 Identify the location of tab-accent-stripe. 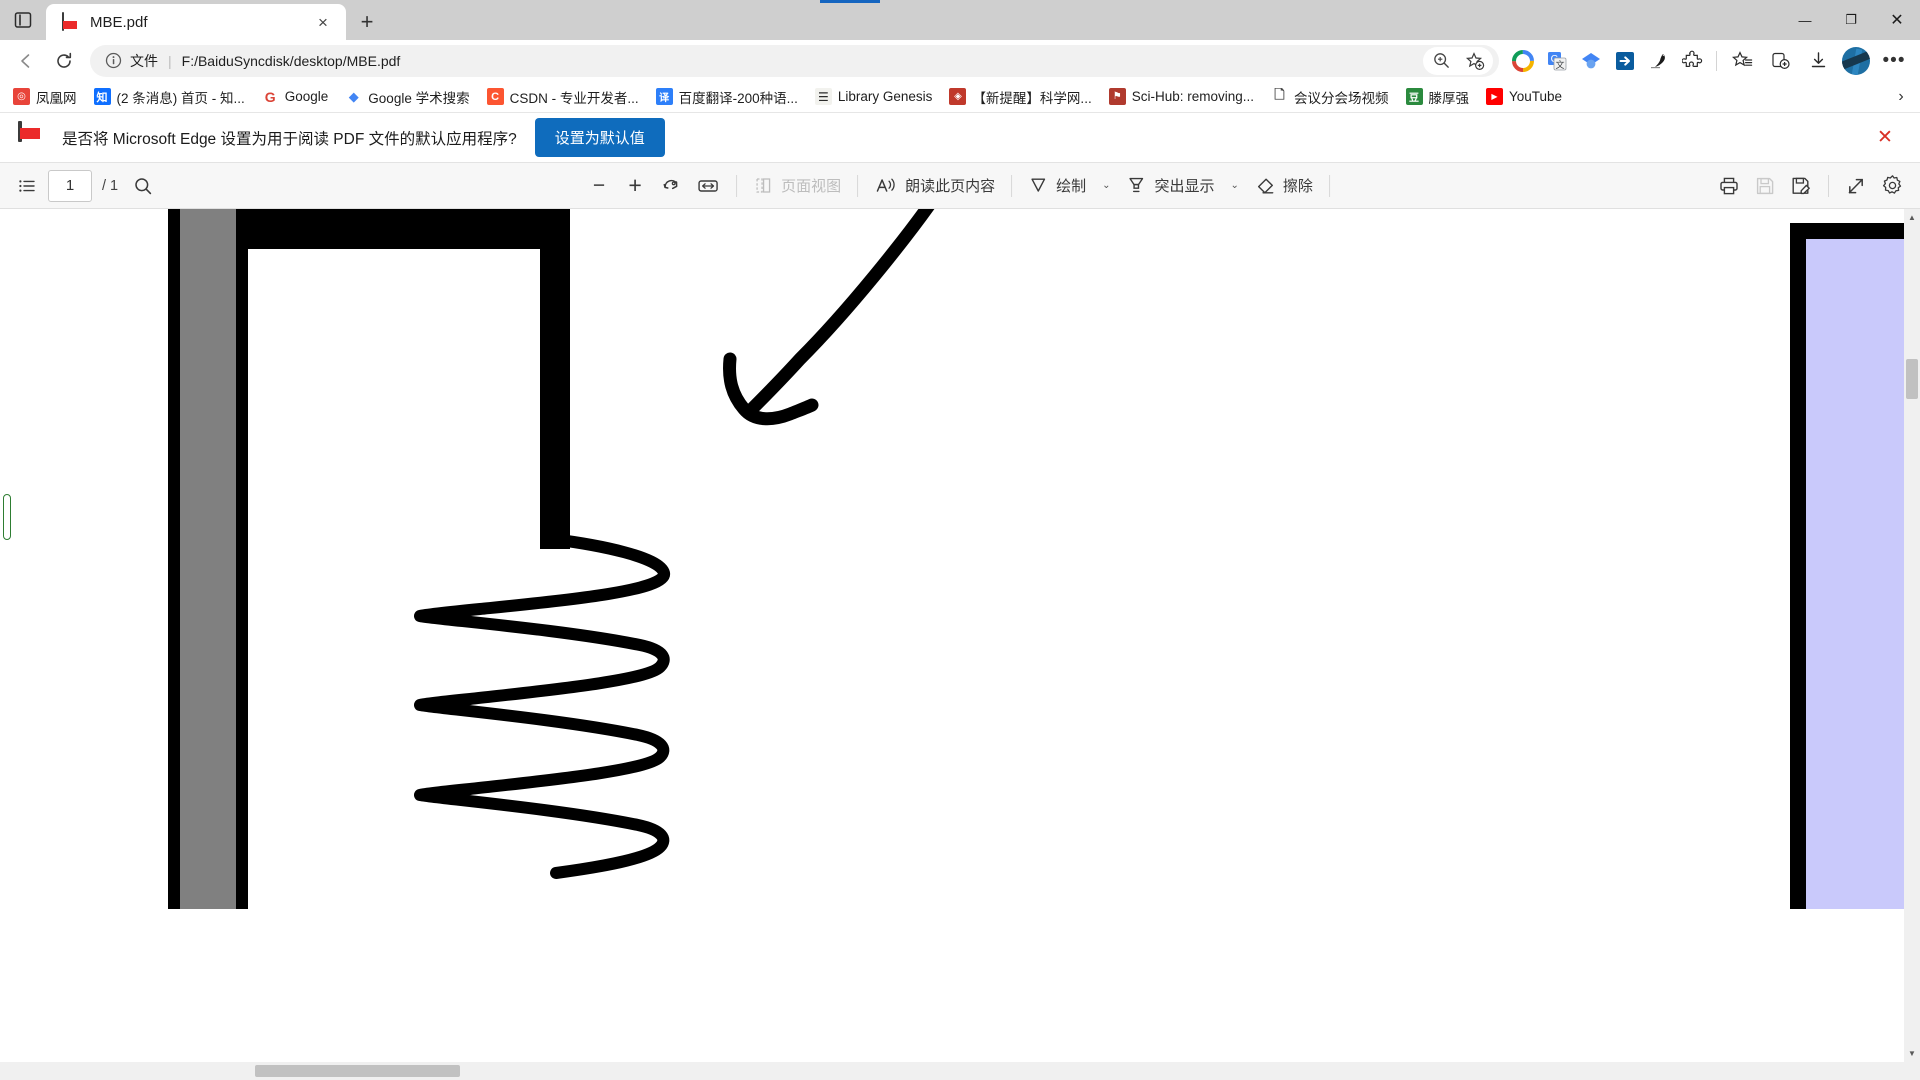
(850, 1).